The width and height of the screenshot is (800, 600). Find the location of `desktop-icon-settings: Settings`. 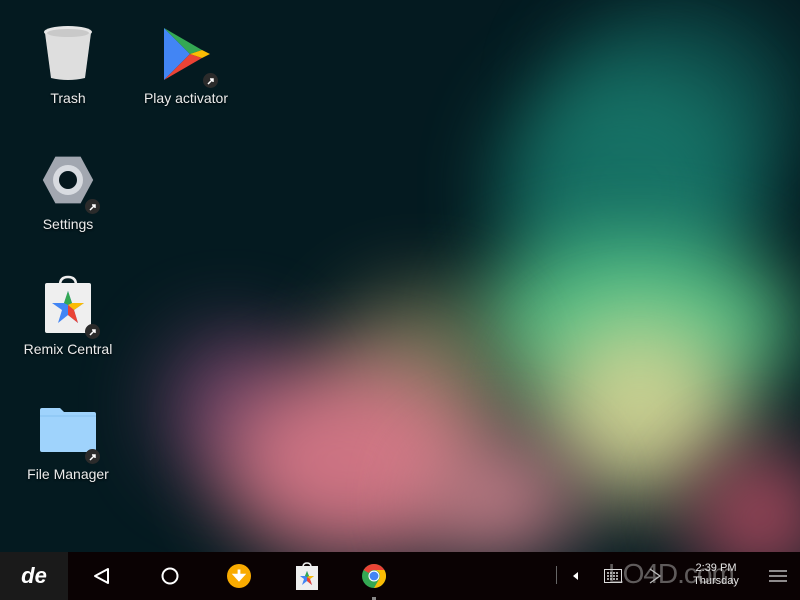

desktop-icon-settings: Settings is located at coordinates (68, 191).